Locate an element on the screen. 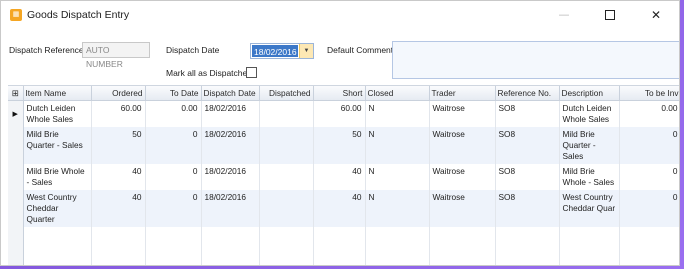  maximize-button is located at coordinates (610, 14).